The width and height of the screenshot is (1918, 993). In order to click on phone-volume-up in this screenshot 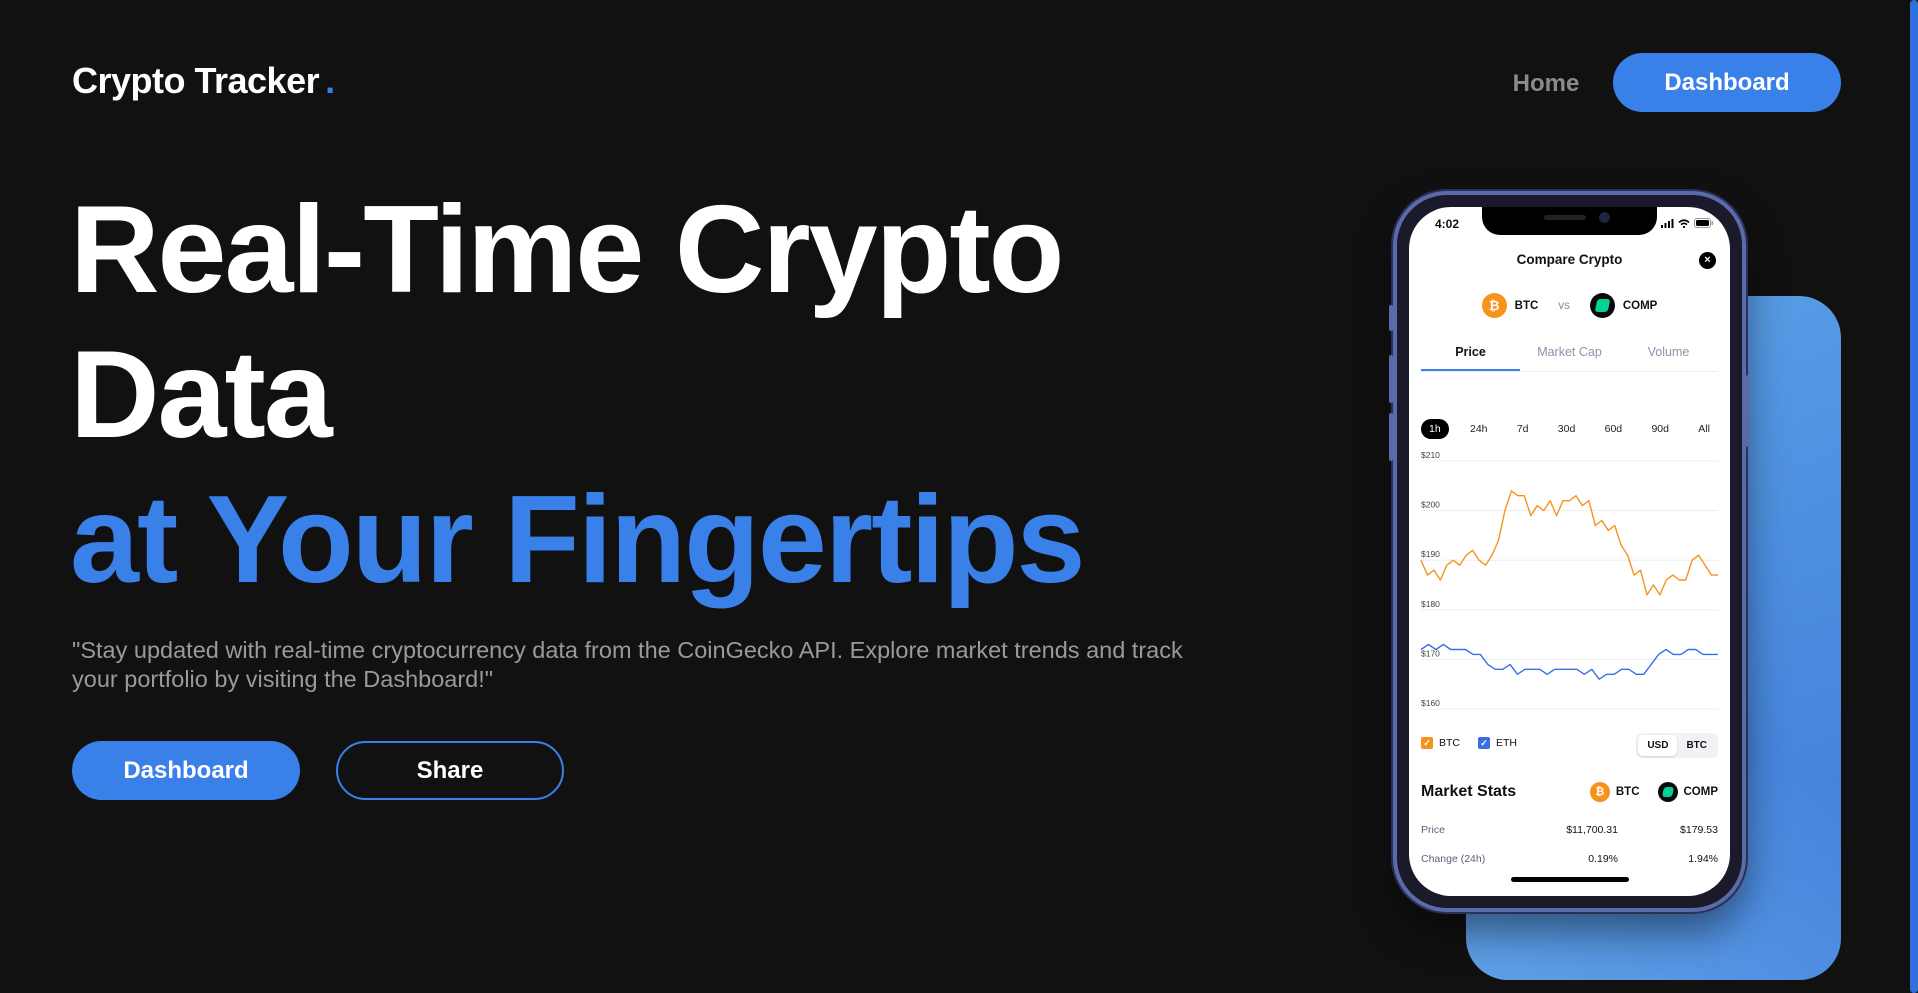, I will do `click(1391, 379)`.